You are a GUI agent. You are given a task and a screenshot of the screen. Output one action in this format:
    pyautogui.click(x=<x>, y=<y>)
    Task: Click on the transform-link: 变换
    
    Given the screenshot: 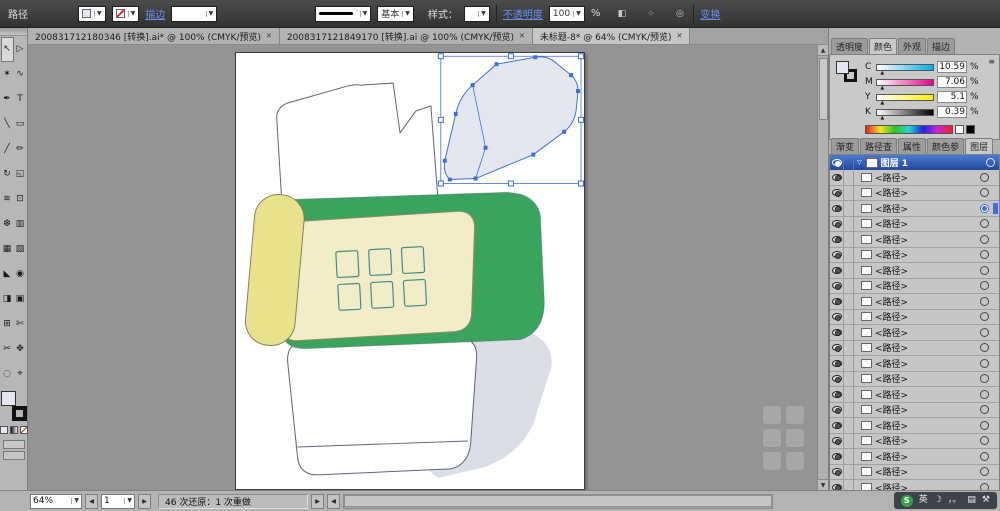 What is the action you would take?
    pyautogui.click(x=710, y=13)
    